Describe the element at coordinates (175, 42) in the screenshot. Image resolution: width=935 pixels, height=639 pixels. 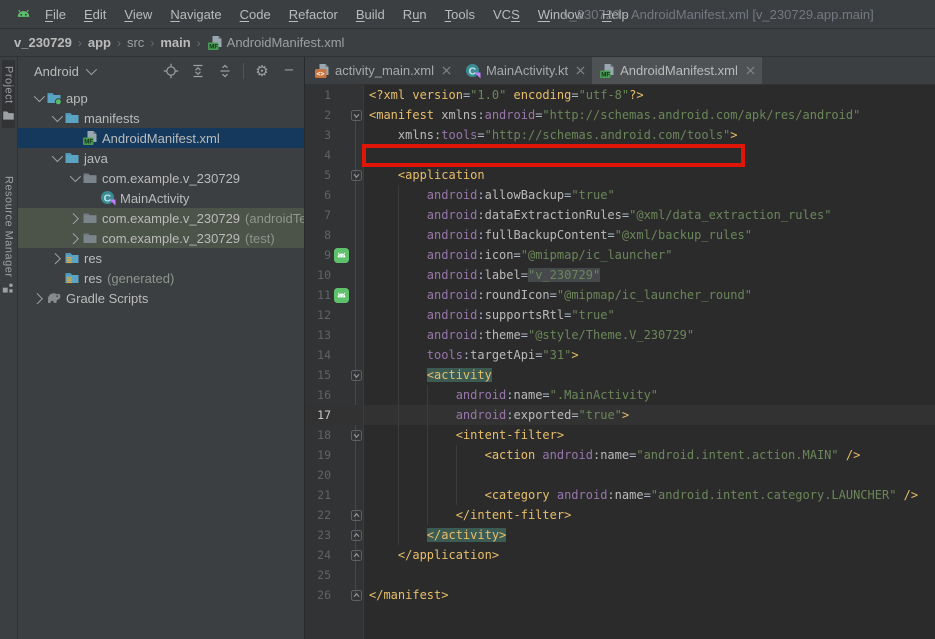
I see `breadcrumb-main: main` at that location.